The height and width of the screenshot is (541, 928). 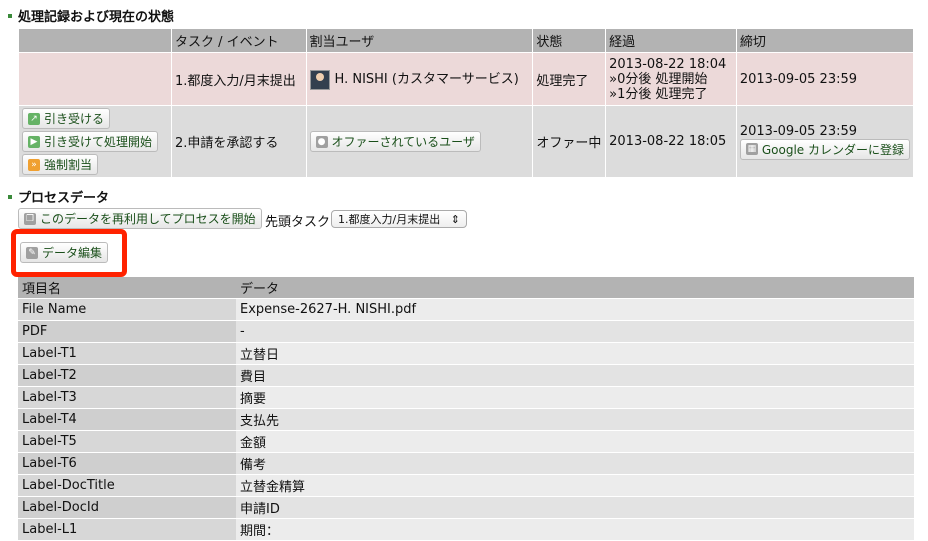 What do you see at coordinates (798, 131) in the screenshot?
I see `row2-deadline: 2013-09-05 23:59` at bounding box center [798, 131].